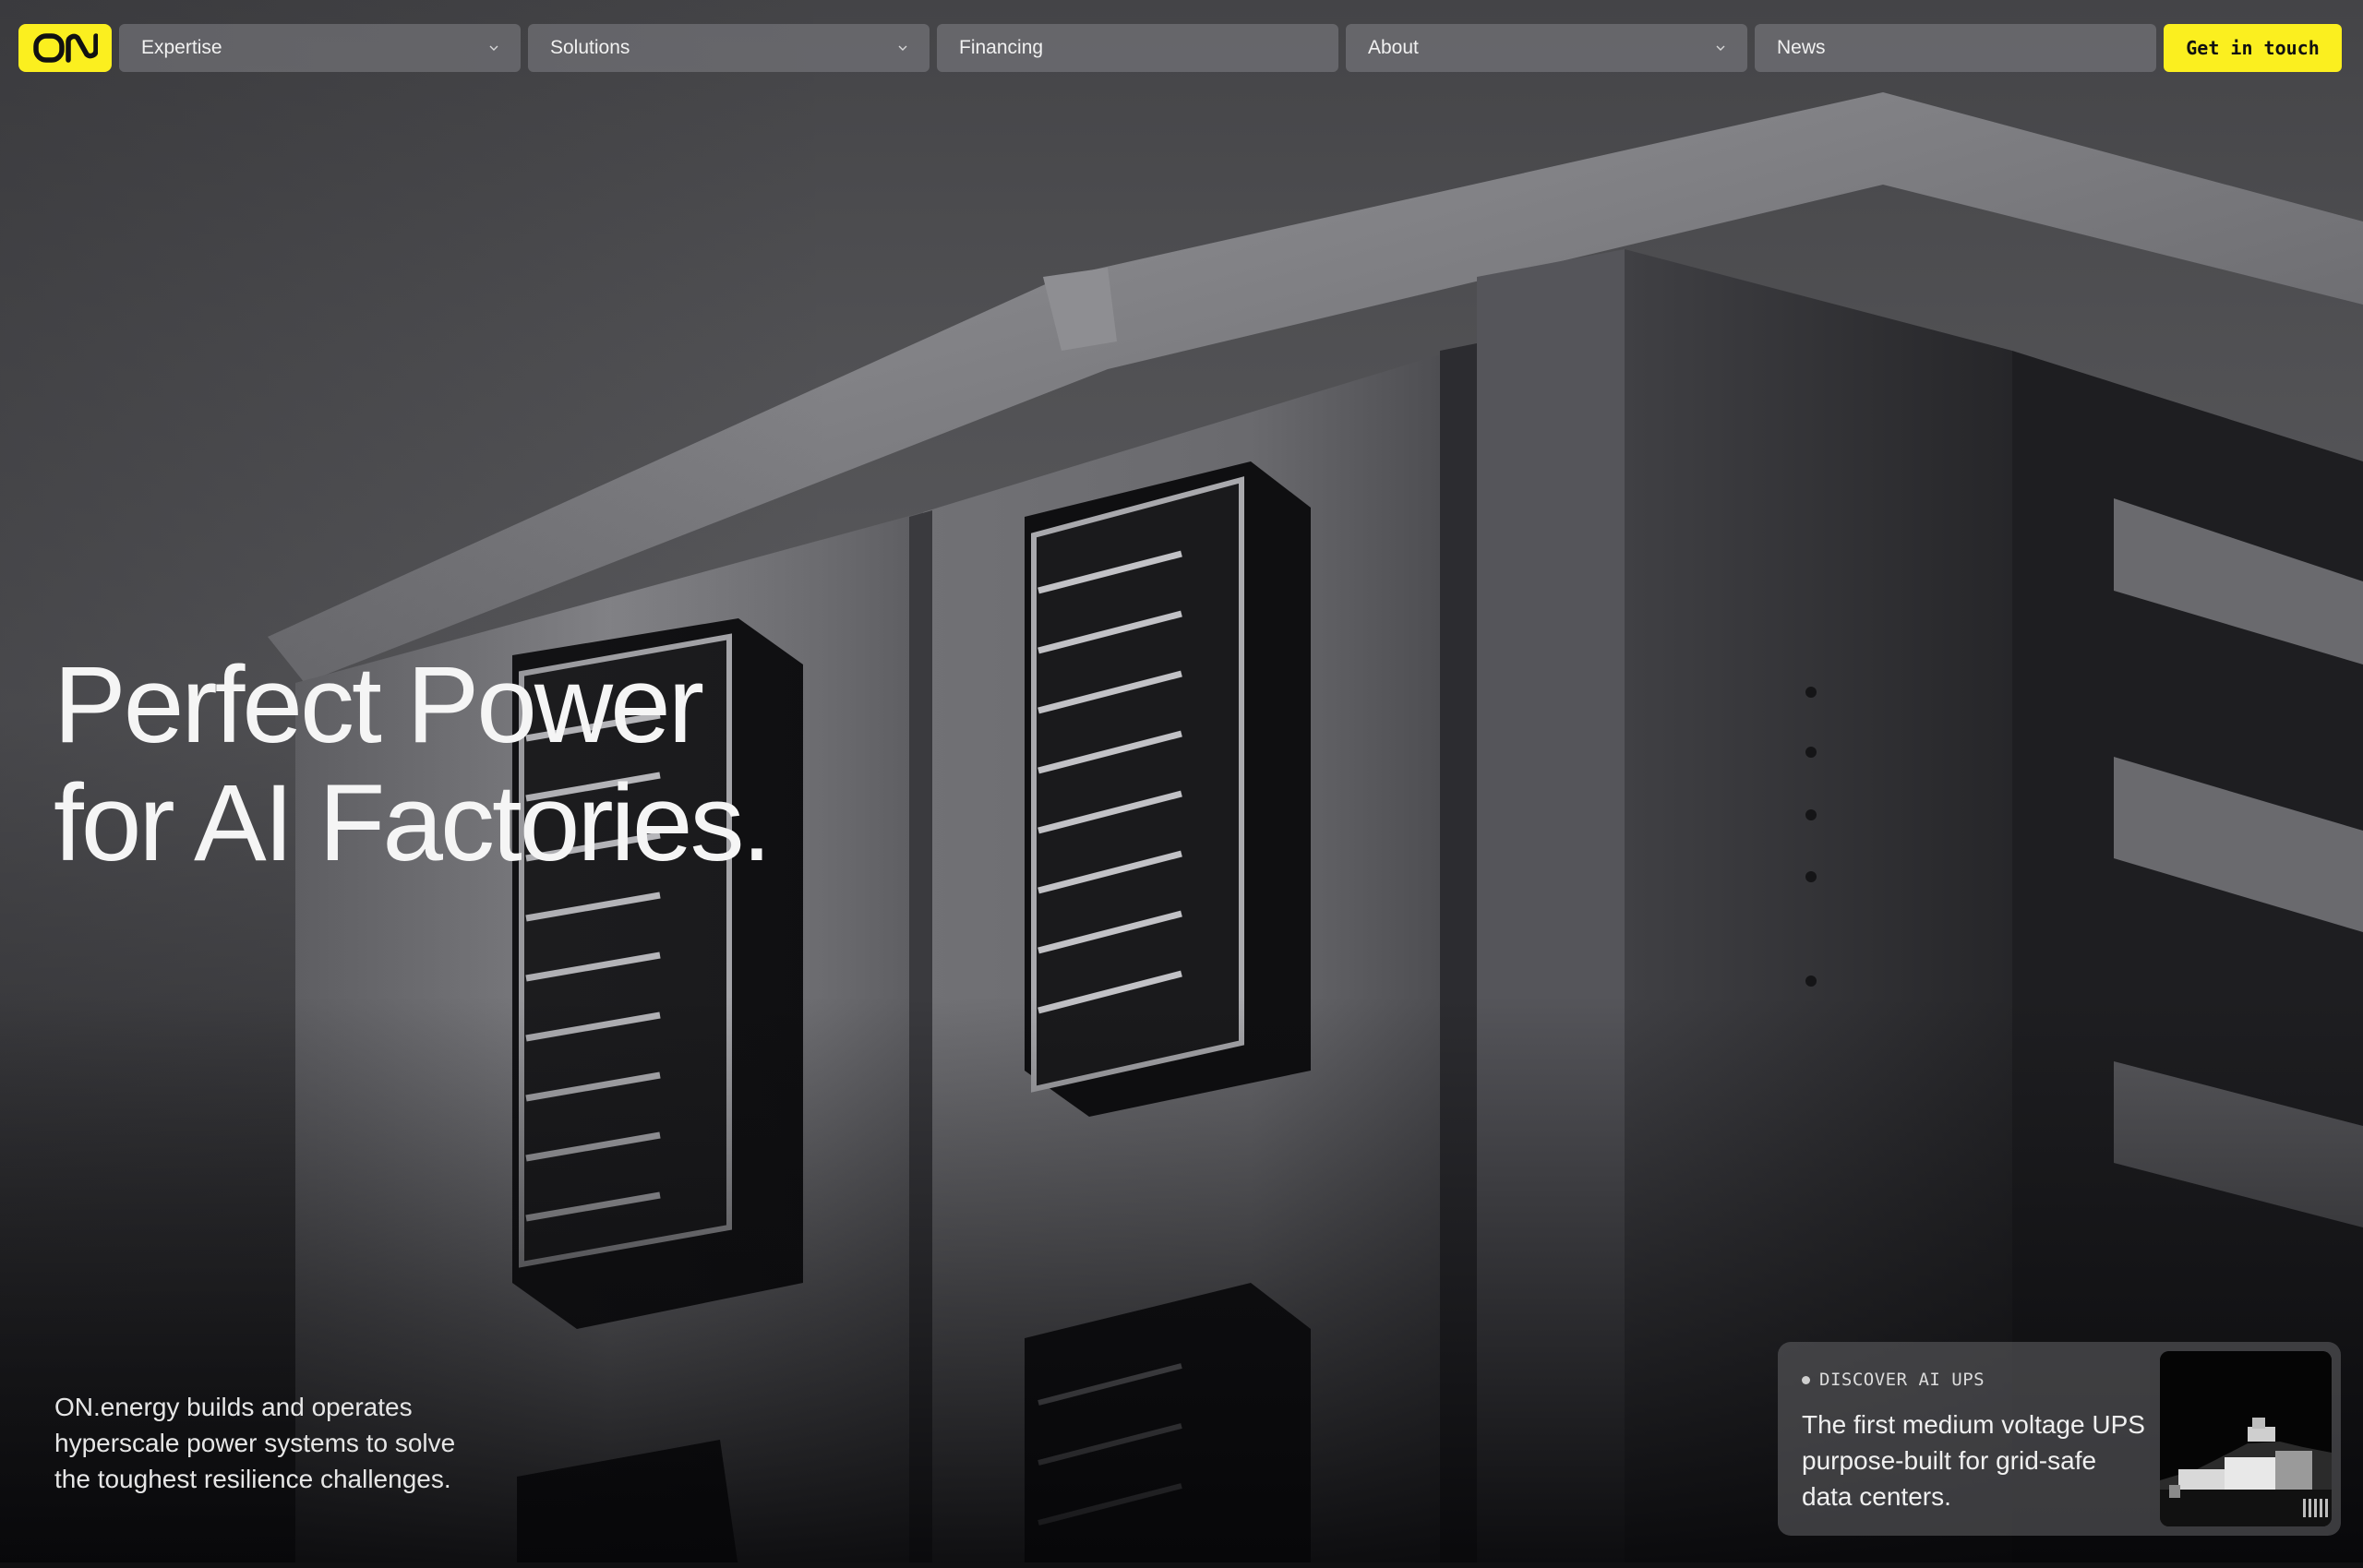 This screenshot has width=2363, height=1568. I want to click on nav-item-solutions: Solutions, so click(729, 48).